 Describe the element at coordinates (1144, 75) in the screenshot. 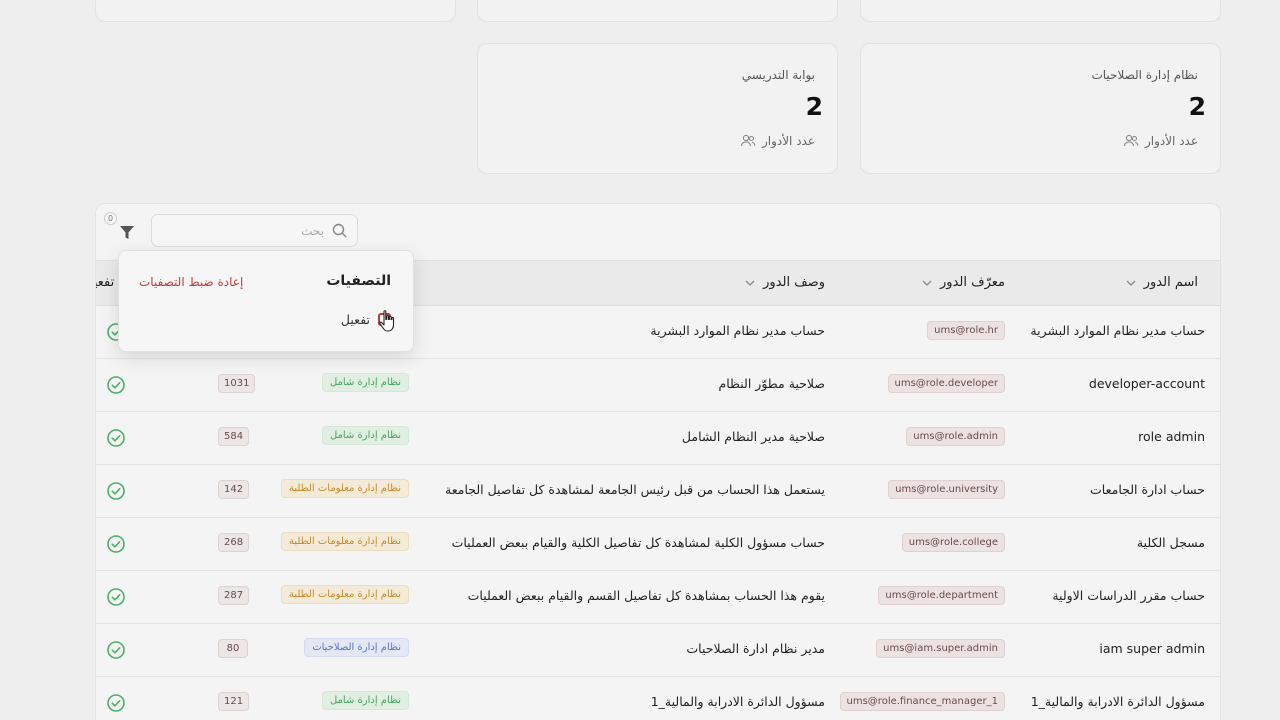

I see `stat-card-title: نظام إدارة الصلاحيات` at that location.